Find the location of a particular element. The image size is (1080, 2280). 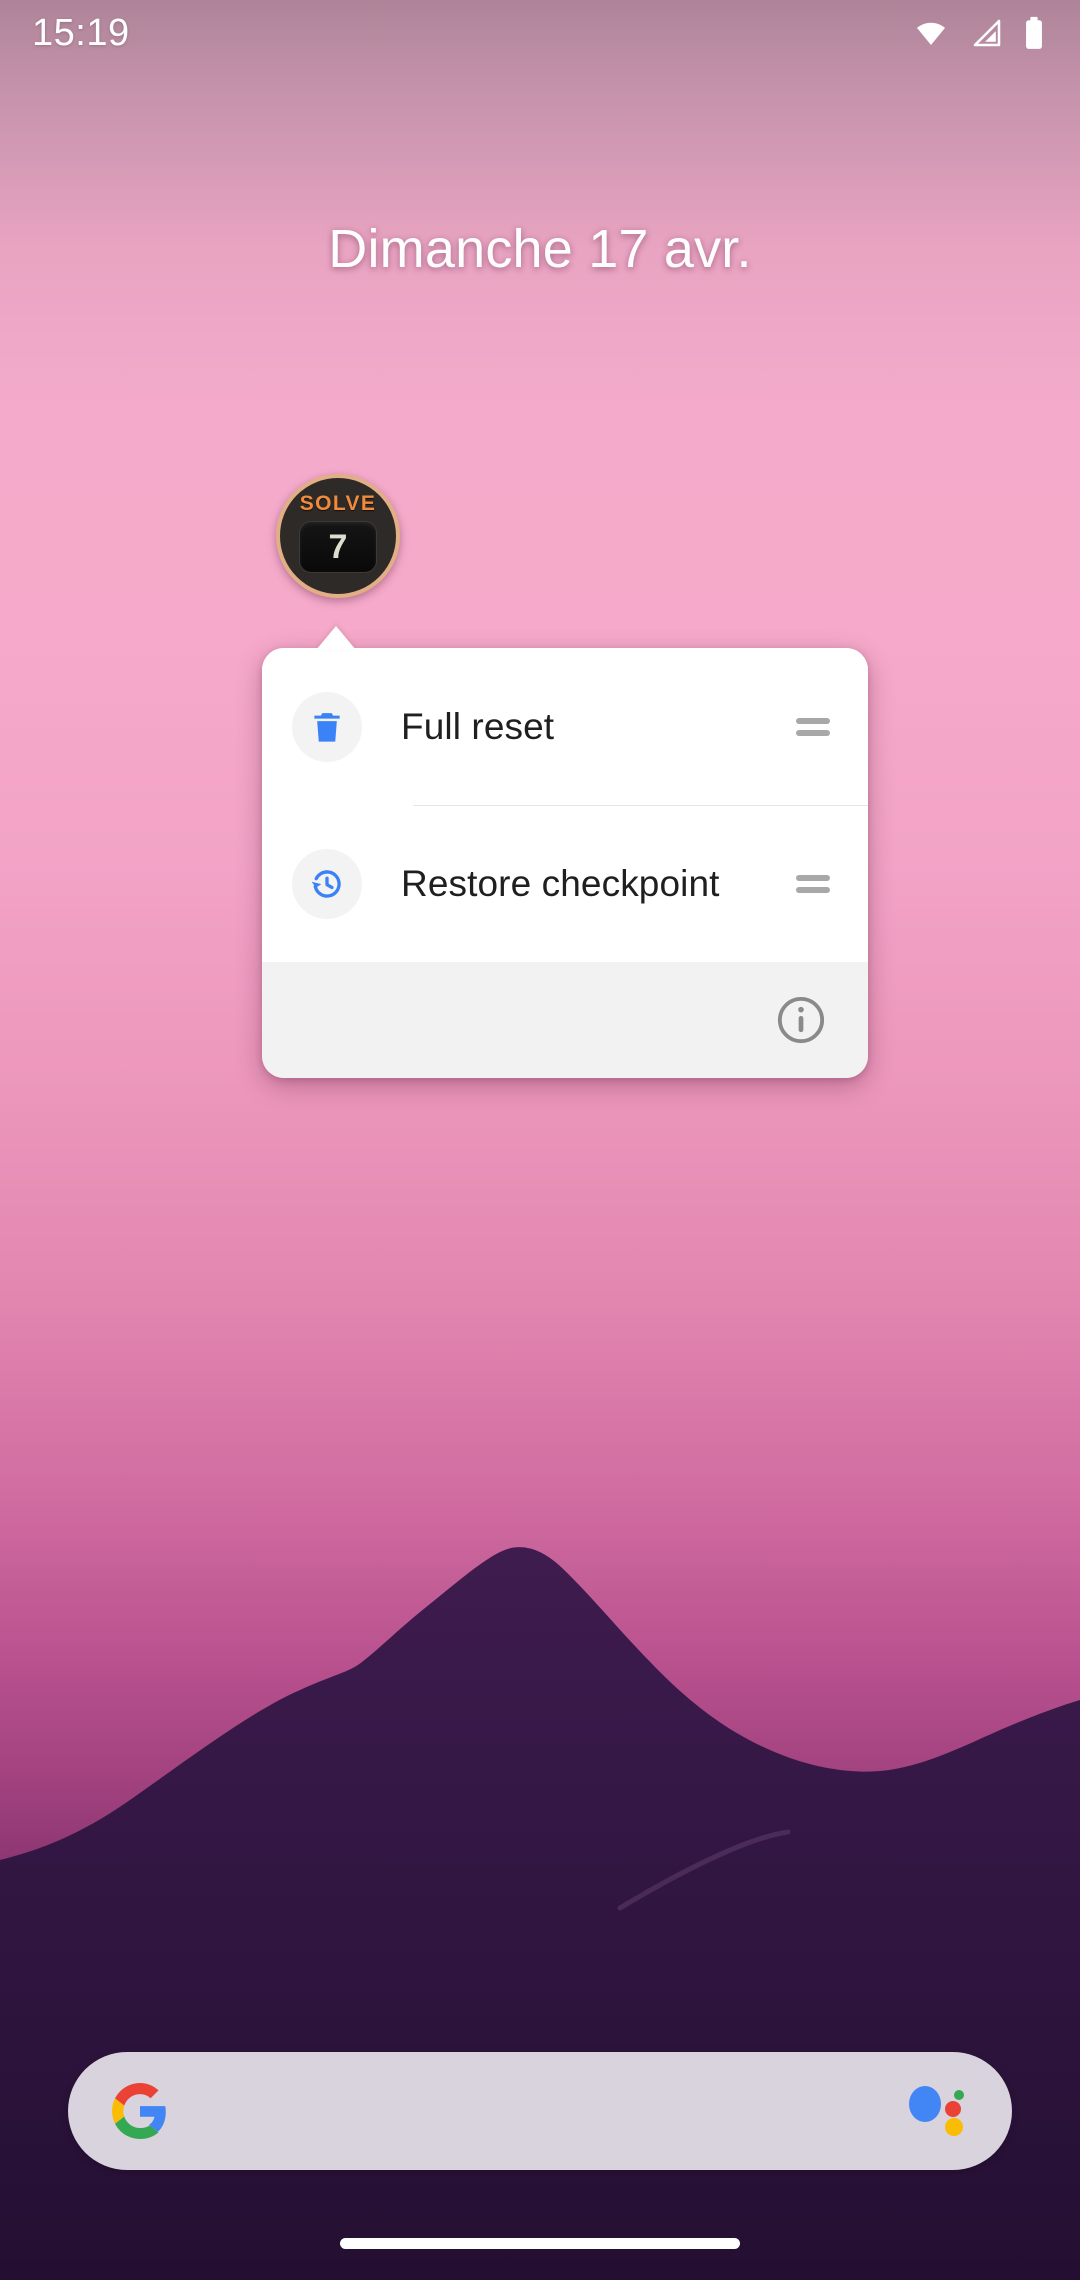

status-bar-clock: 15:19 is located at coordinates (81, 33).